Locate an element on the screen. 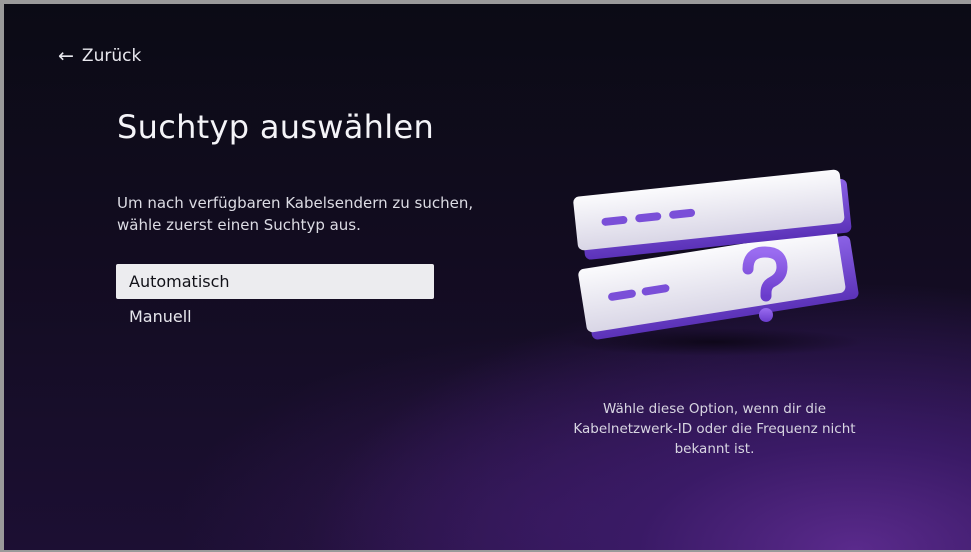 The image size is (971, 552). option-label: Manuell is located at coordinates (160, 316).